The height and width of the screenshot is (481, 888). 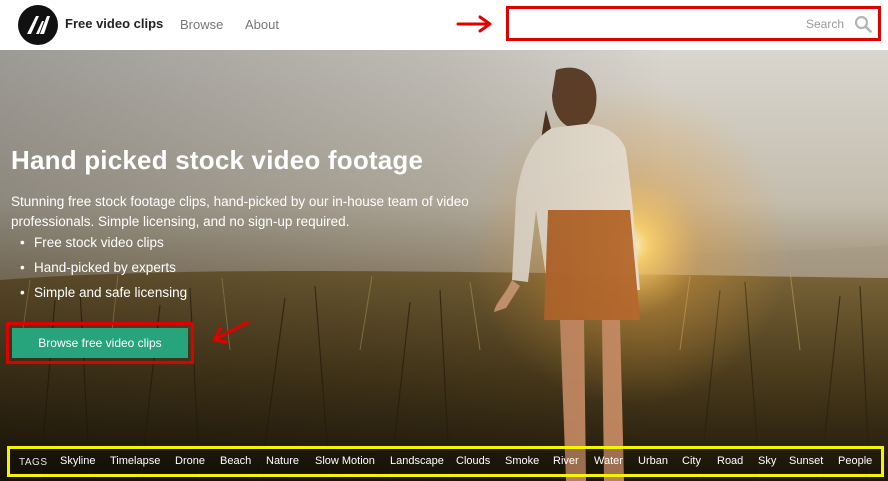 I want to click on tag-water: Water, so click(x=608, y=461).